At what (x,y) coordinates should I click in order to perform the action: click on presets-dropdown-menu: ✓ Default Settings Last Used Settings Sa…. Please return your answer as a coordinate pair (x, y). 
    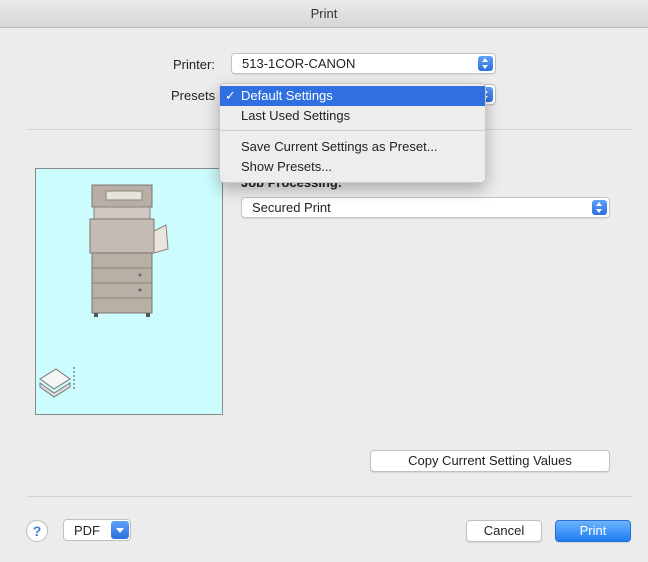
    Looking at the image, I should click on (352, 133).